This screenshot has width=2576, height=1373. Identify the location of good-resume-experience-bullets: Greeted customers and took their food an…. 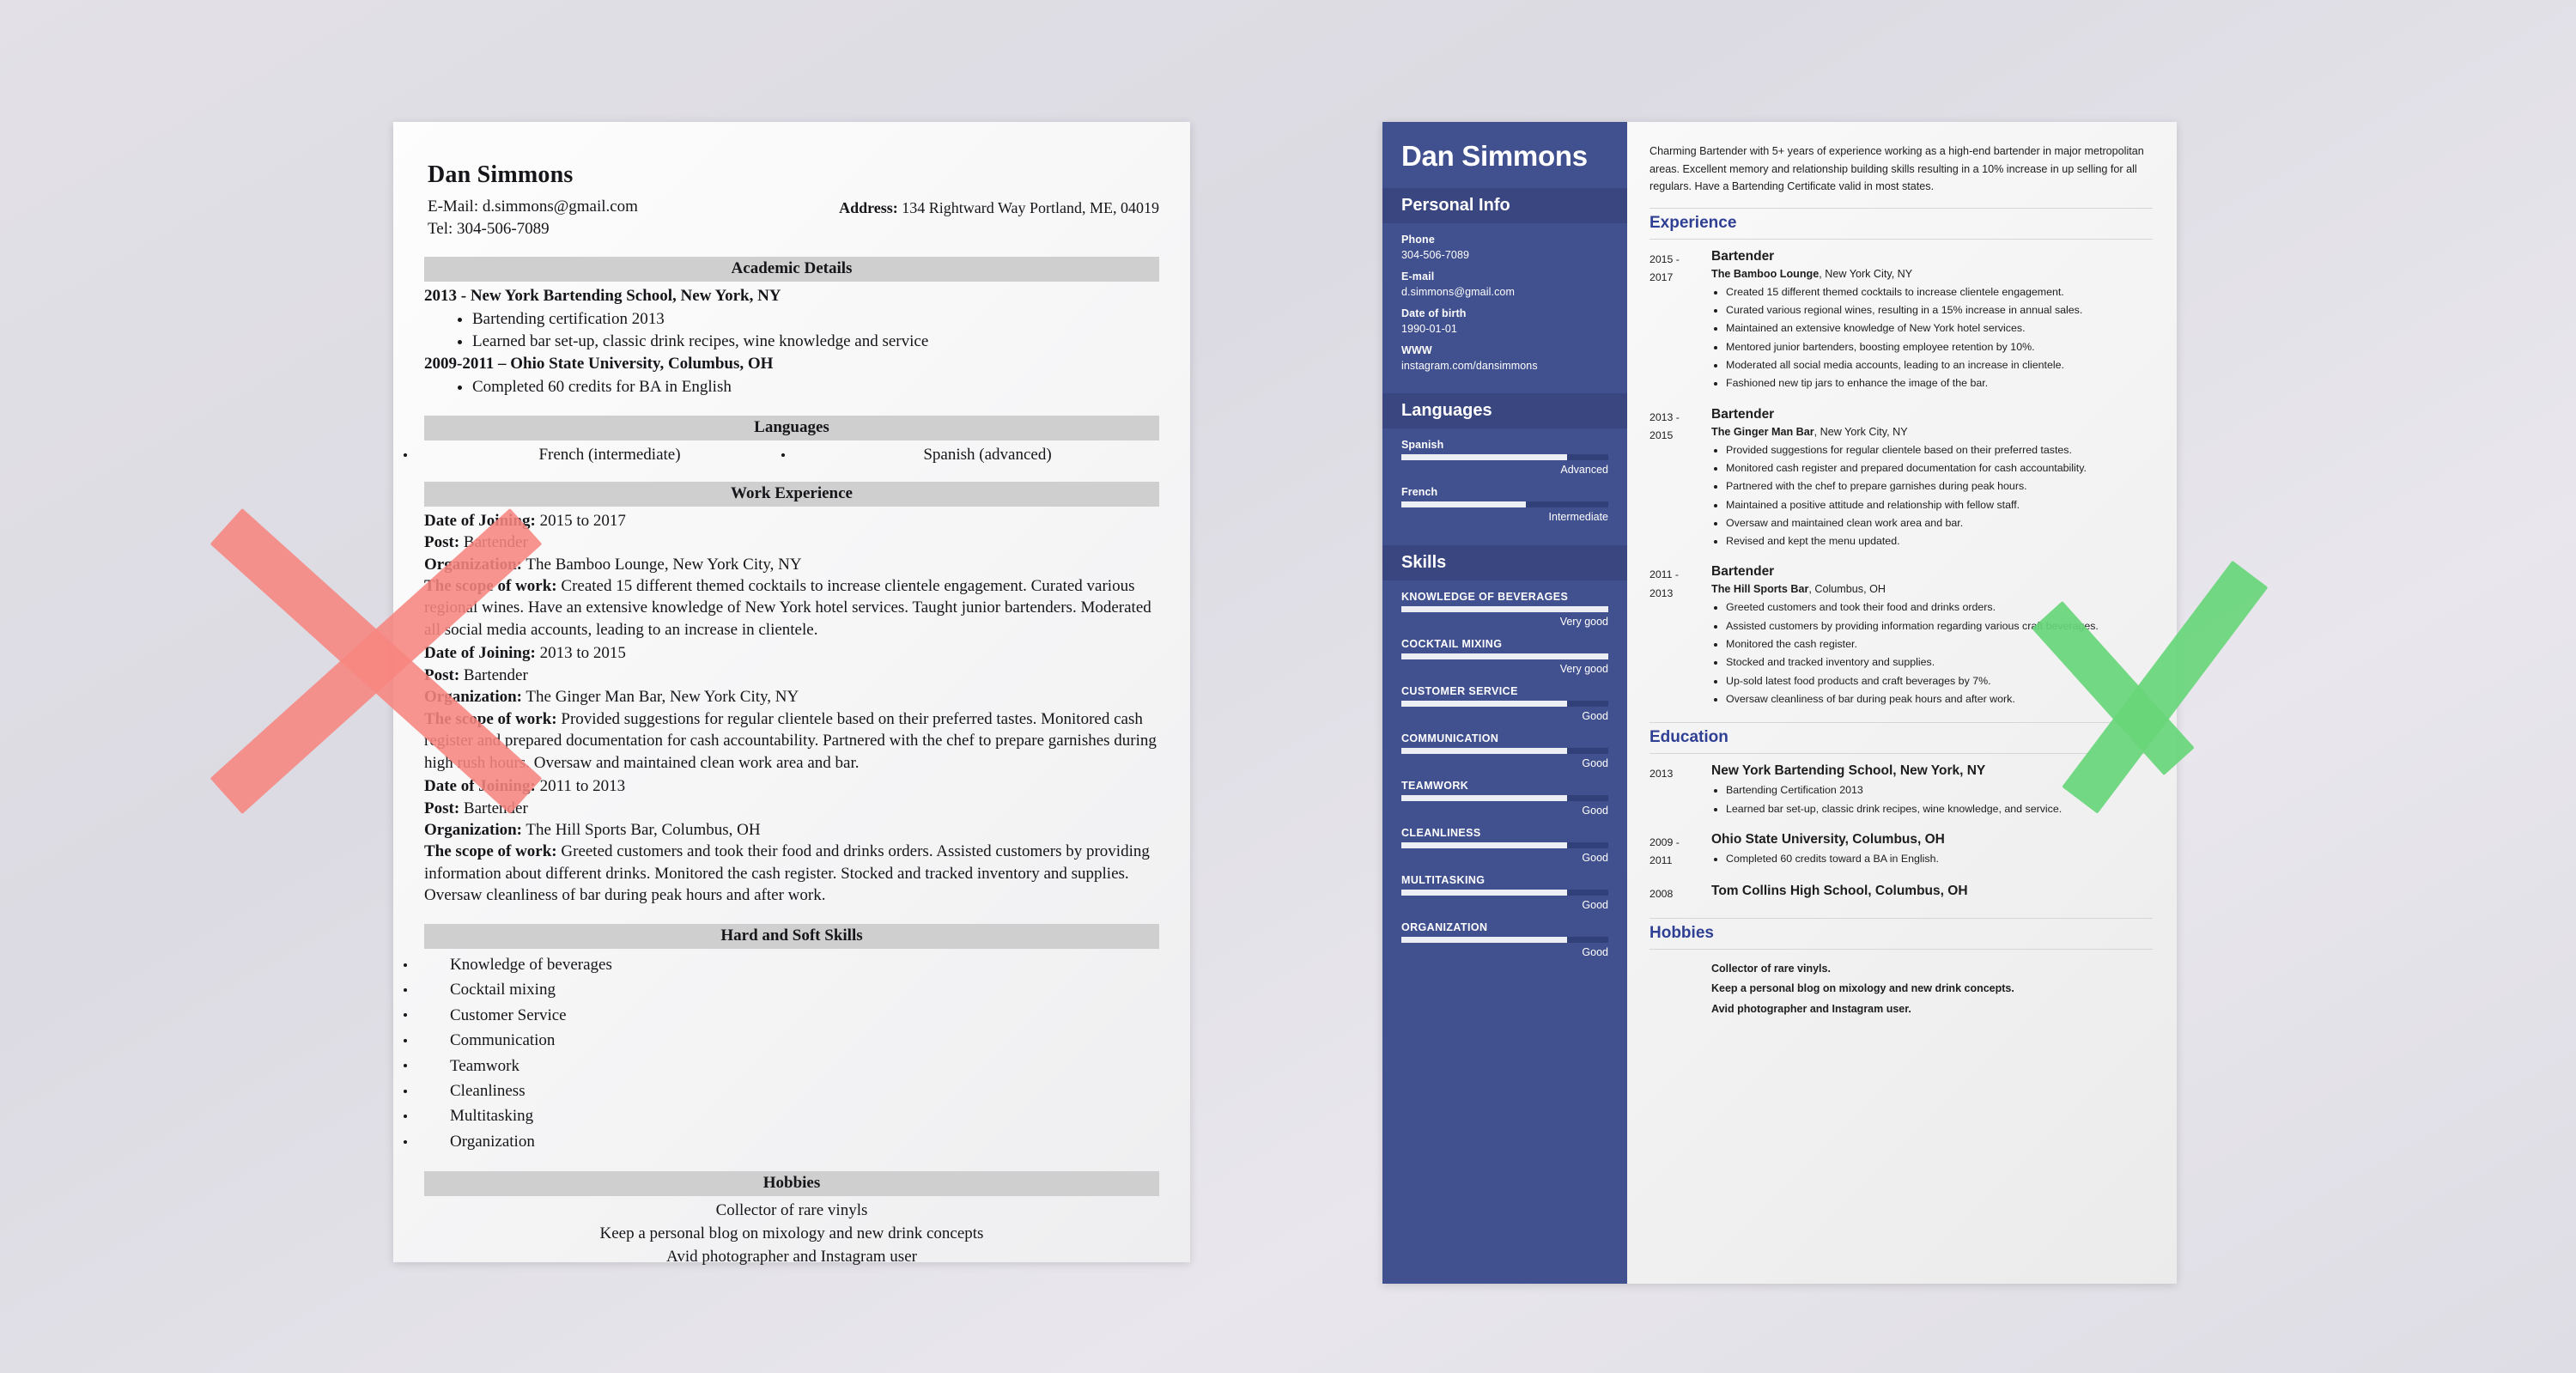
(1932, 653).